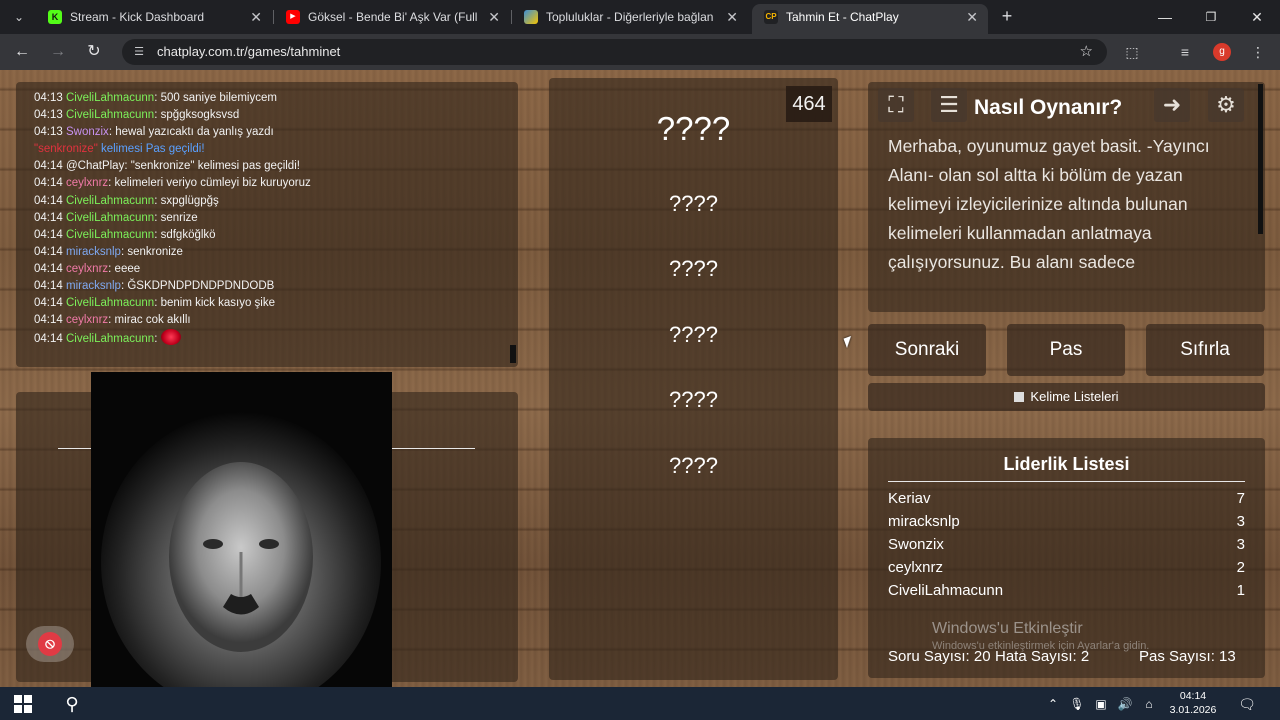 The width and height of the screenshot is (1280, 720). Describe the element at coordinates (849, 342) in the screenshot. I see `mouse-cursor-icon` at that location.